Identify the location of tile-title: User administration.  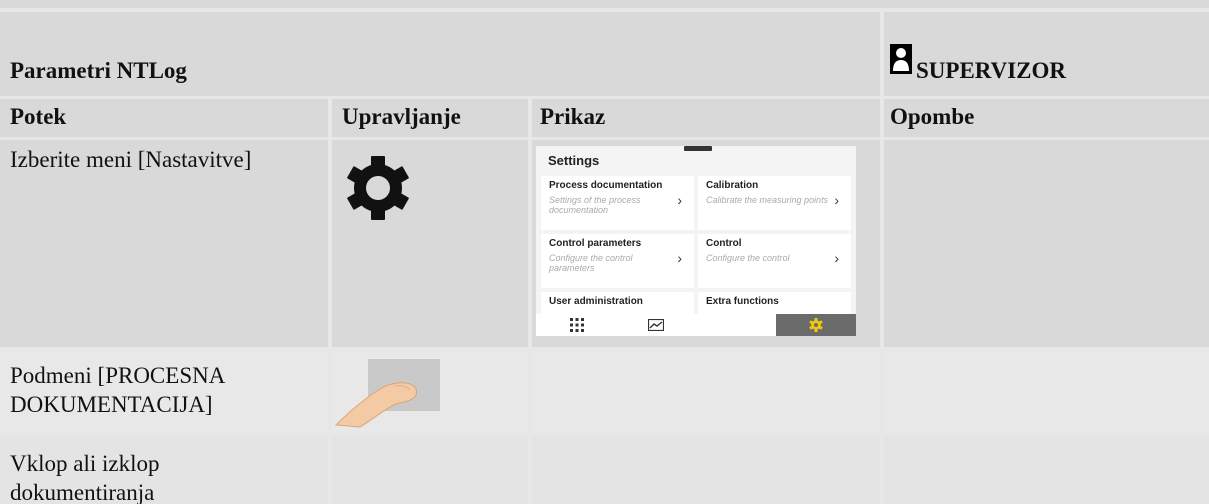
(596, 301).